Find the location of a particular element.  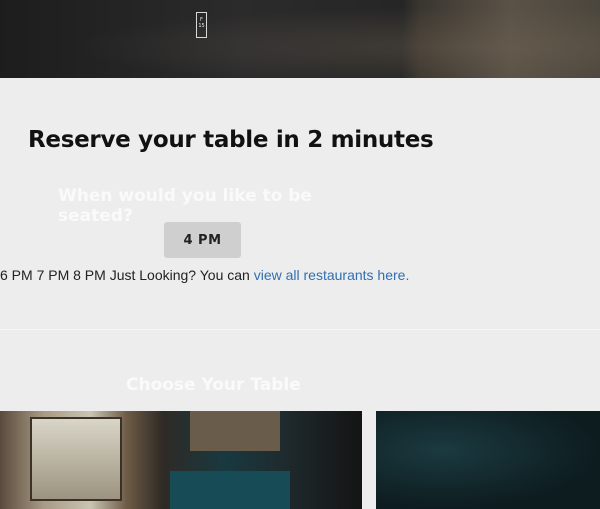

table-card-window-image is located at coordinates (76, 459).